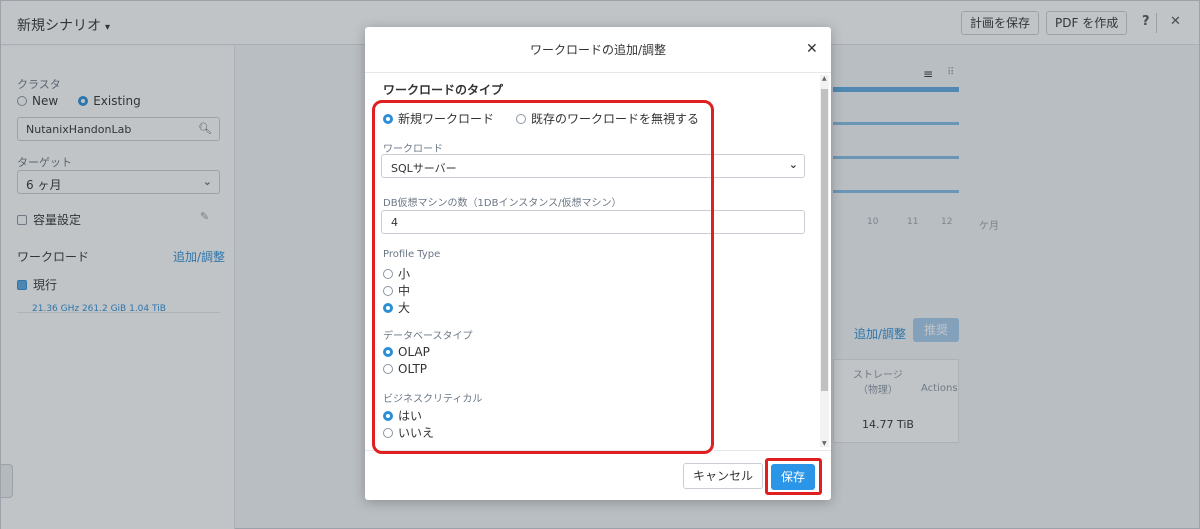 This screenshot has width=1200, height=529. What do you see at coordinates (824, 443) in the screenshot?
I see `scroll-down-icon: ▼` at bounding box center [824, 443].